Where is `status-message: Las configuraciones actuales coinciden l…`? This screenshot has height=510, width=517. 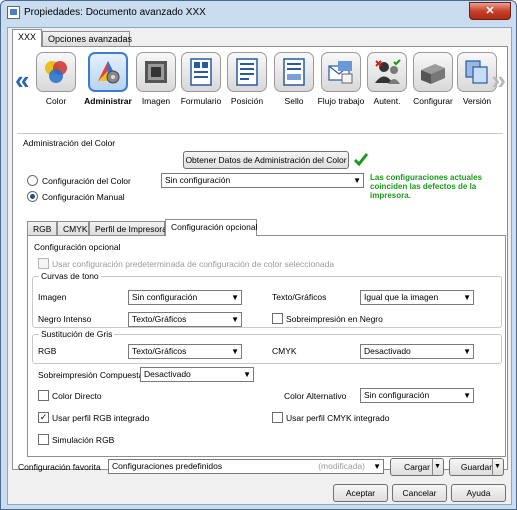
status-message: Las configuraciones actuales coinciden l… is located at coordinates (426, 186).